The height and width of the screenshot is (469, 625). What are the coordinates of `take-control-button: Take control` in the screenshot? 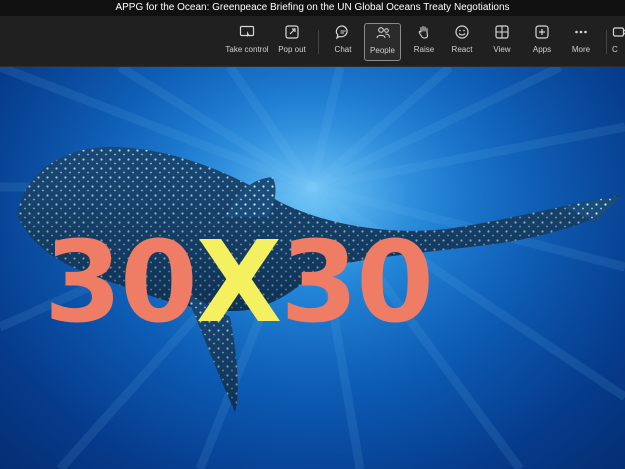 It's located at (247, 41).